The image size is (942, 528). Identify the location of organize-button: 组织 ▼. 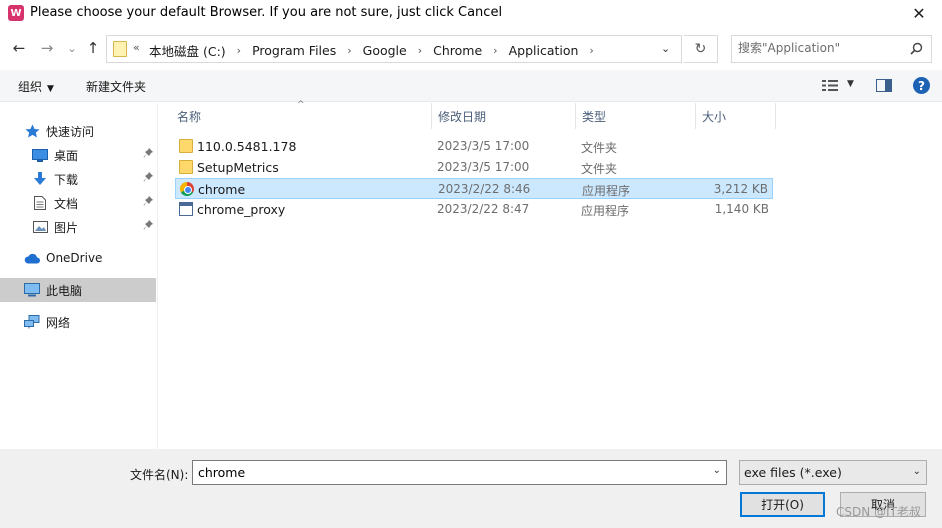
(36, 86).